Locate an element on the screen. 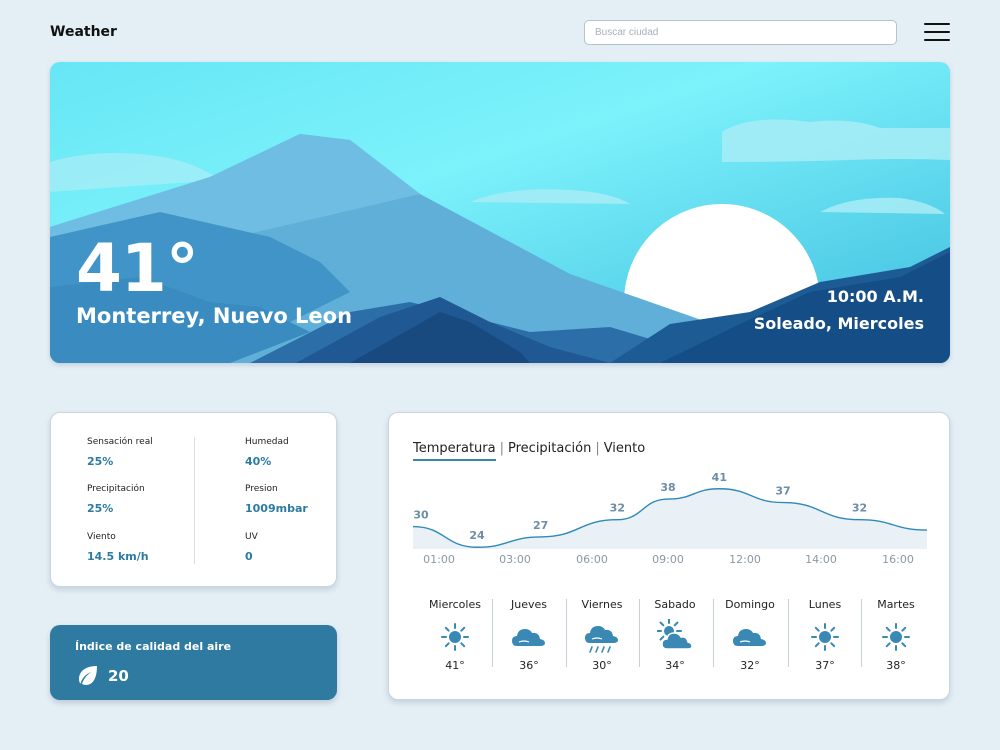 The width and height of the screenshot is (1000, 750). day-forecast: Lunes 37° is located at coordinates (825, 635).